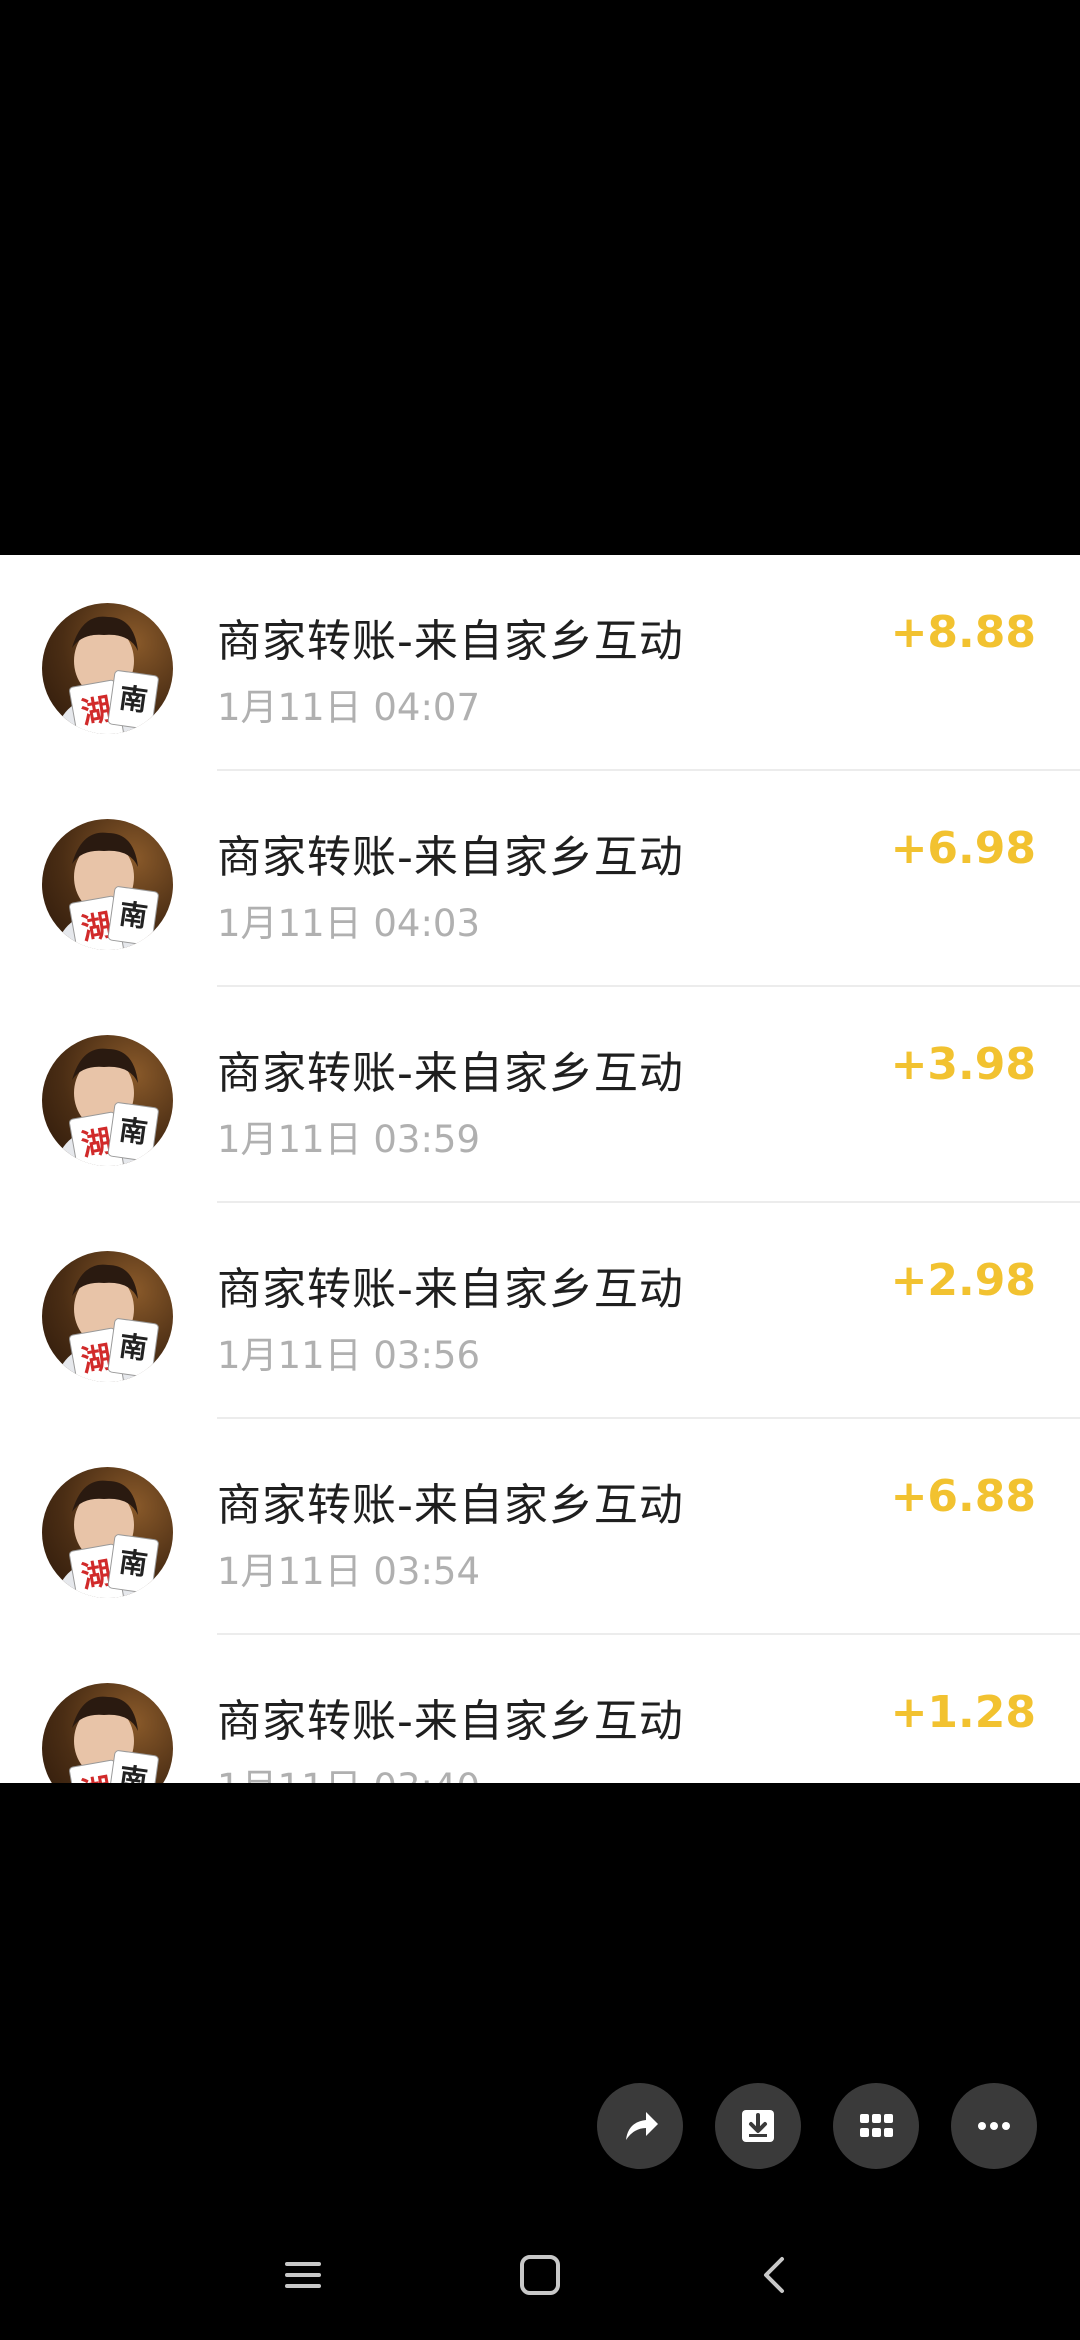  What do you see at coordinates (963, 1496) in the screenshot?
I see `transaction-amount: +6.88` at bounding box center [963, 1496].